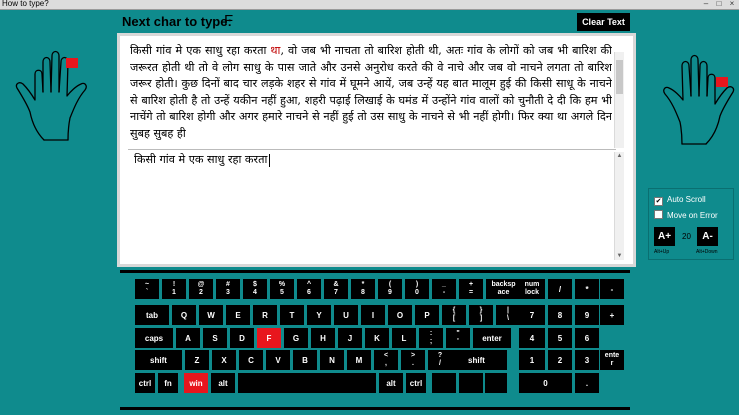 This screenshot has width=739, height=415. I want to click on key-: " ', so click(458, 338).